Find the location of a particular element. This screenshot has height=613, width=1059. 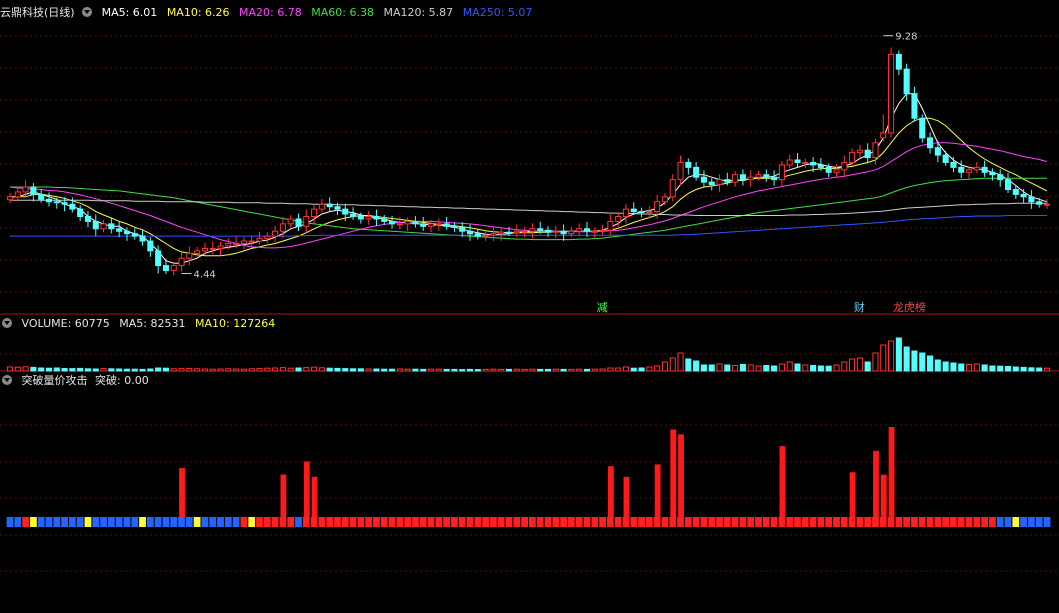

event-marker: 财 is located at coordinates (859, 307).